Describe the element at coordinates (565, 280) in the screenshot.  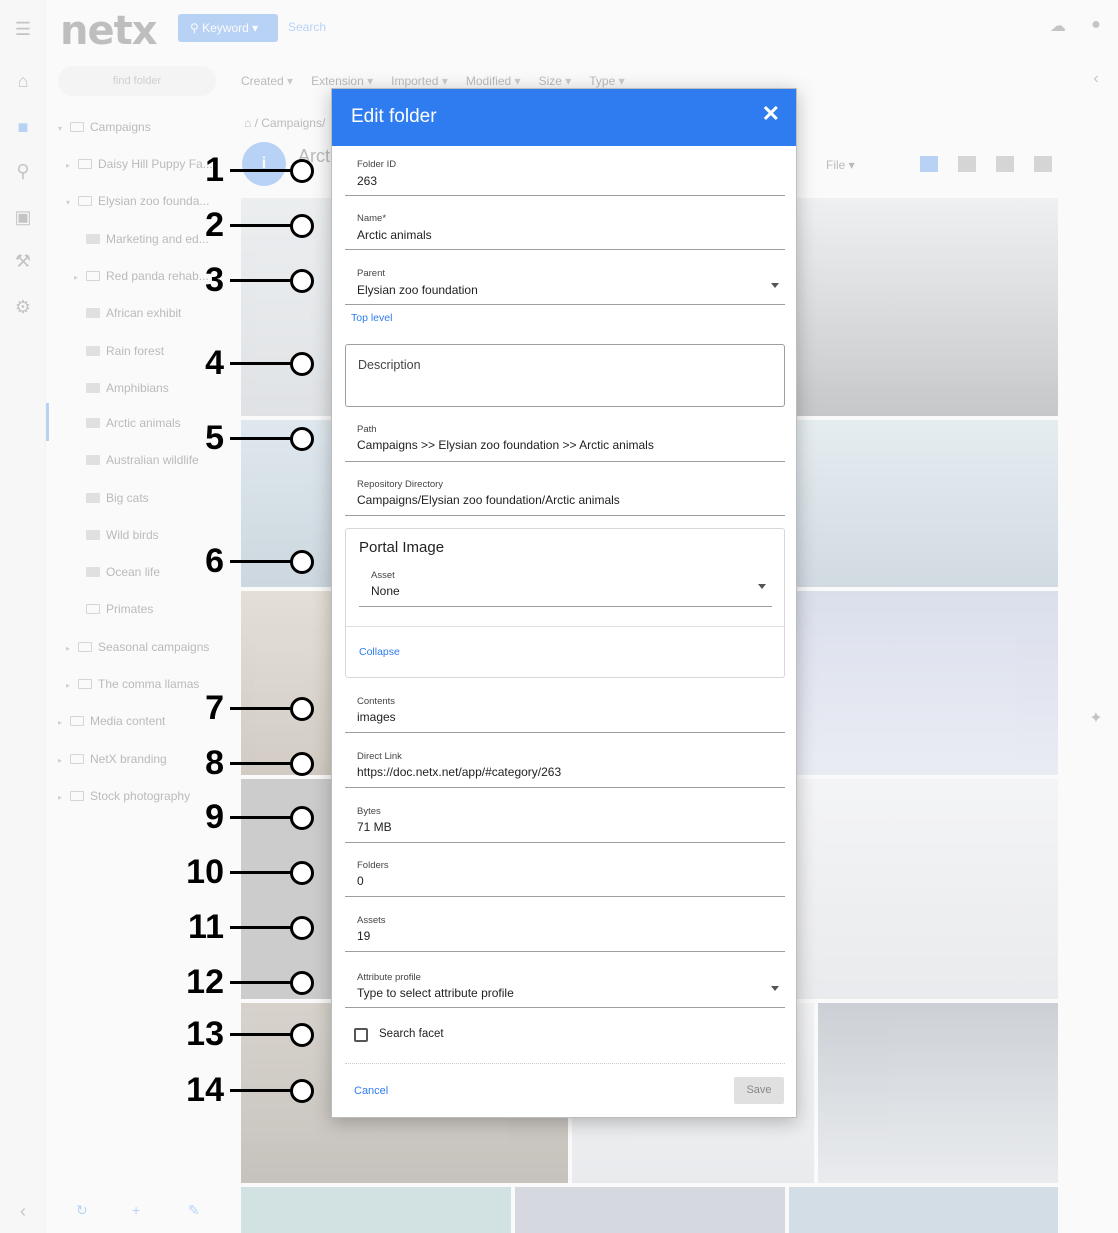
I see `parent-select: Parent Elysian zoo foundation` at that location.